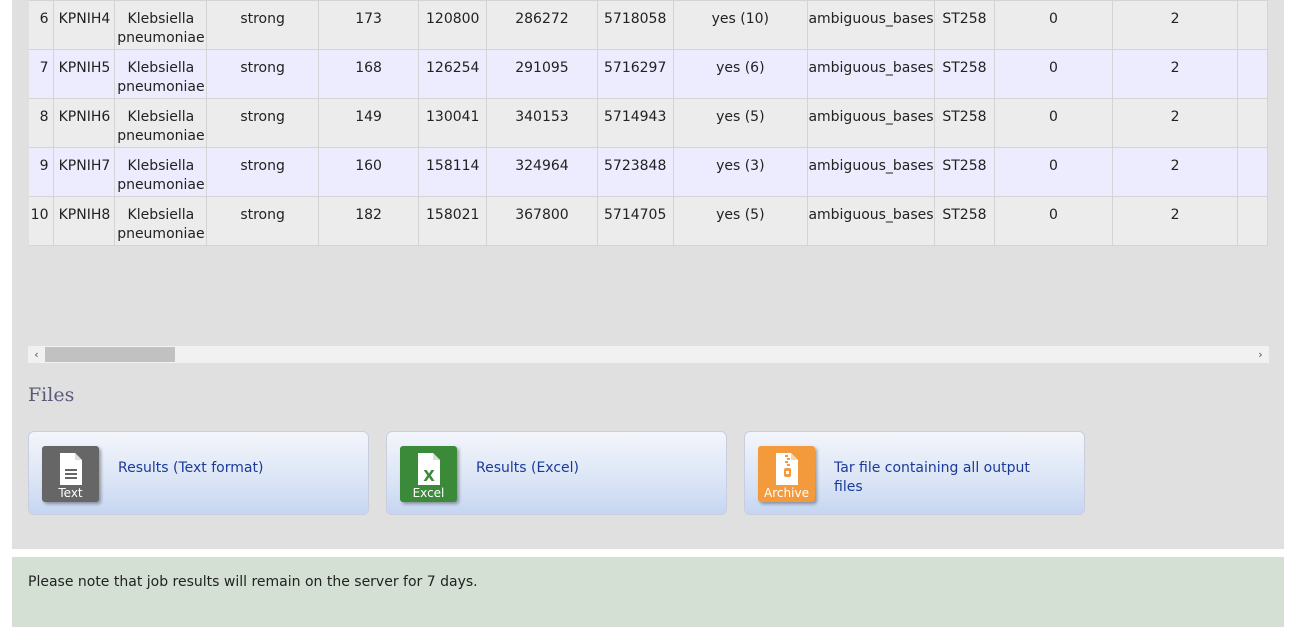 The image size is (1295, 627). Describe the element at coordinates (635, 25) in the screenshot. I see `cell-col7: 5718058` at that location.